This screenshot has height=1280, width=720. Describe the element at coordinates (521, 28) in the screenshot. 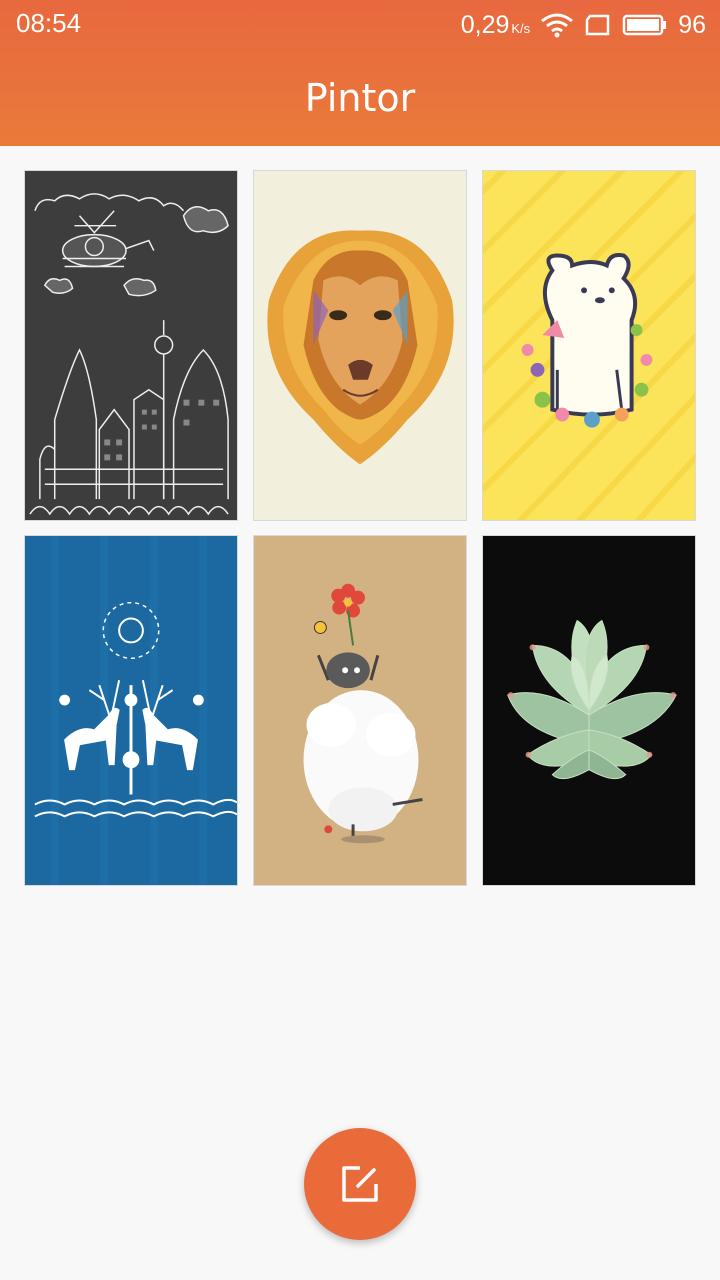

I see `network-speed-unit: K/s` at that location.